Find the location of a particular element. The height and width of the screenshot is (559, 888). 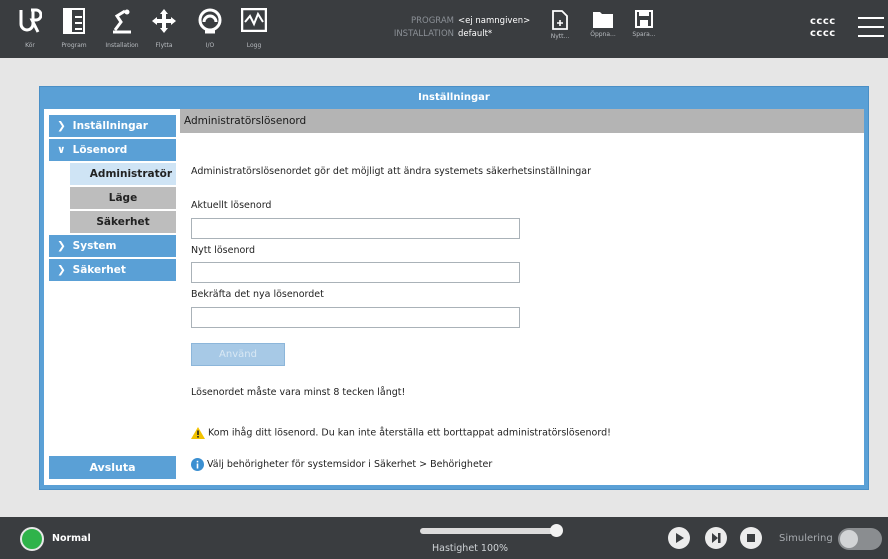

installation-icon is located at coordinates (122, 21).